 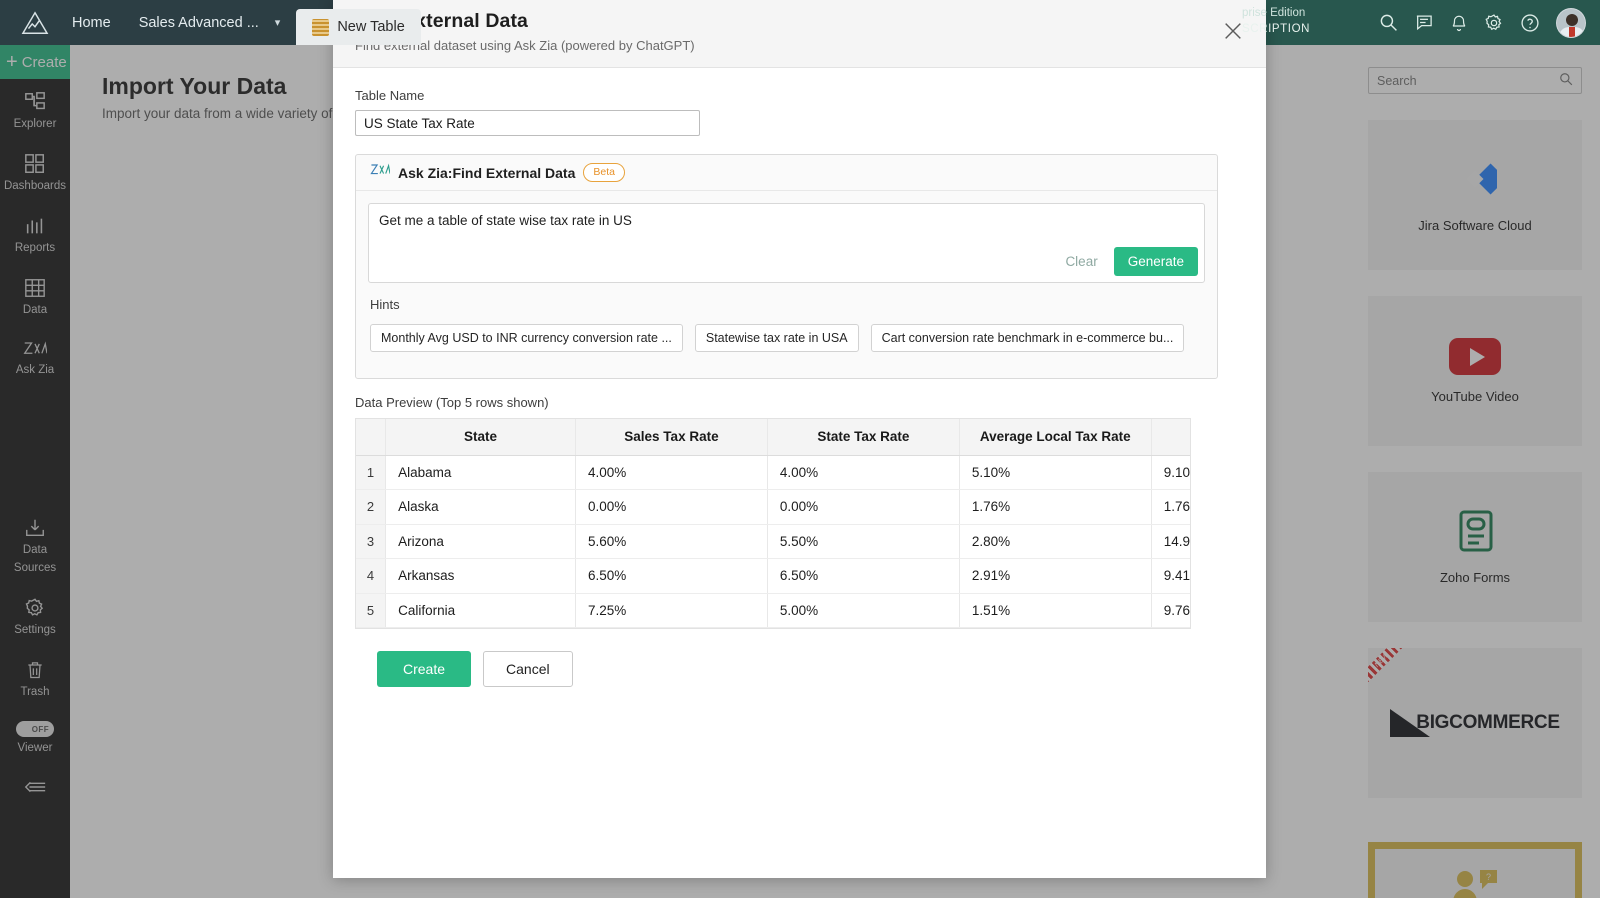 I want to click on ask-zia-header: Ask Zia:Find External Data Beta, so click(x=786, y=173).